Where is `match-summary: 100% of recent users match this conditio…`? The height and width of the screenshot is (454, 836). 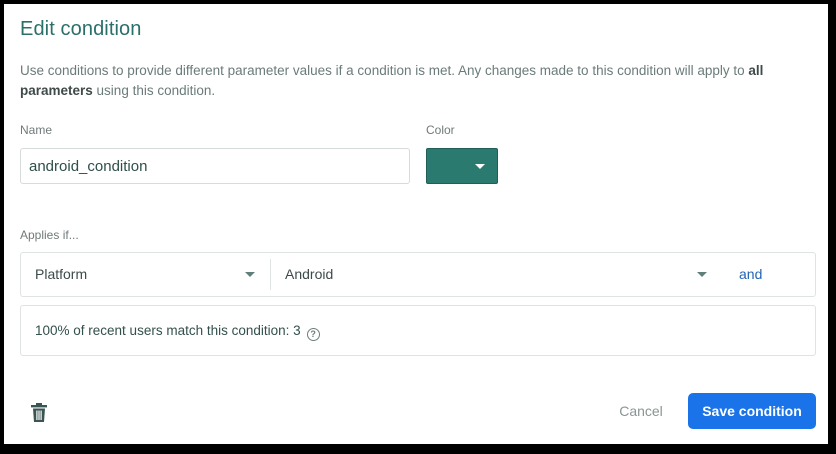 match-summary: 100% of recent users match this conditio… is located at coordinates (418, 330).